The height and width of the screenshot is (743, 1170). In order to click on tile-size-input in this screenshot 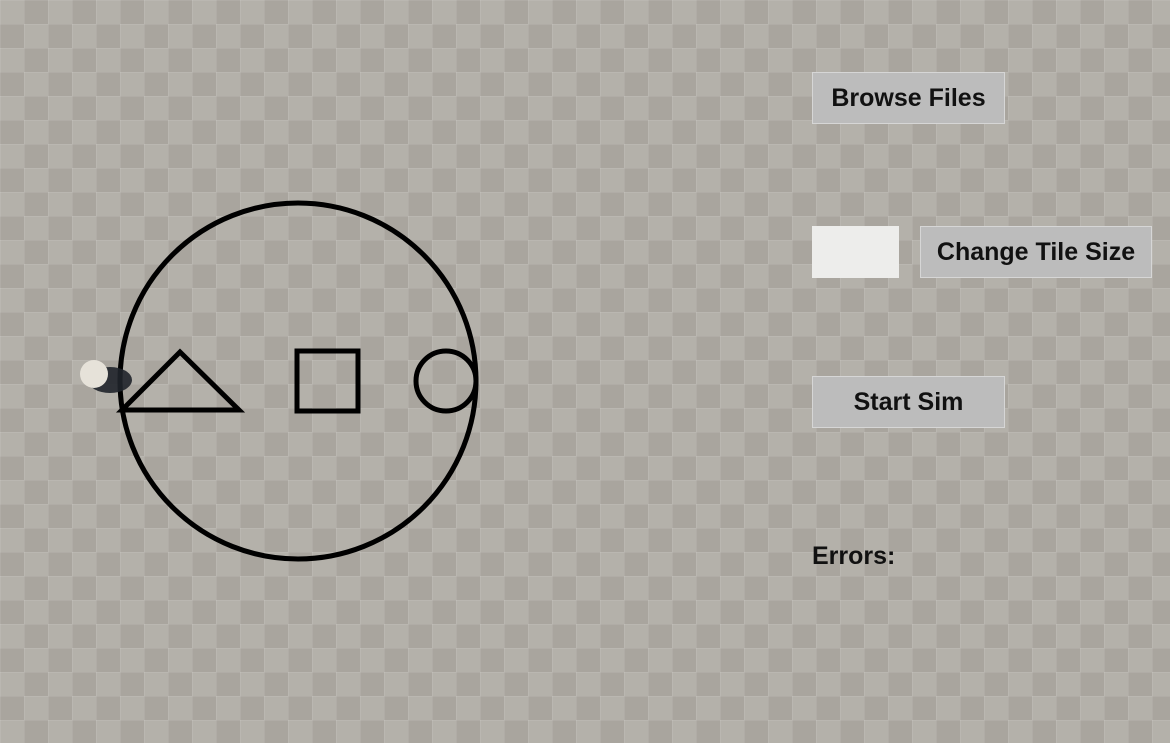, I will do `click(855, 252)`.